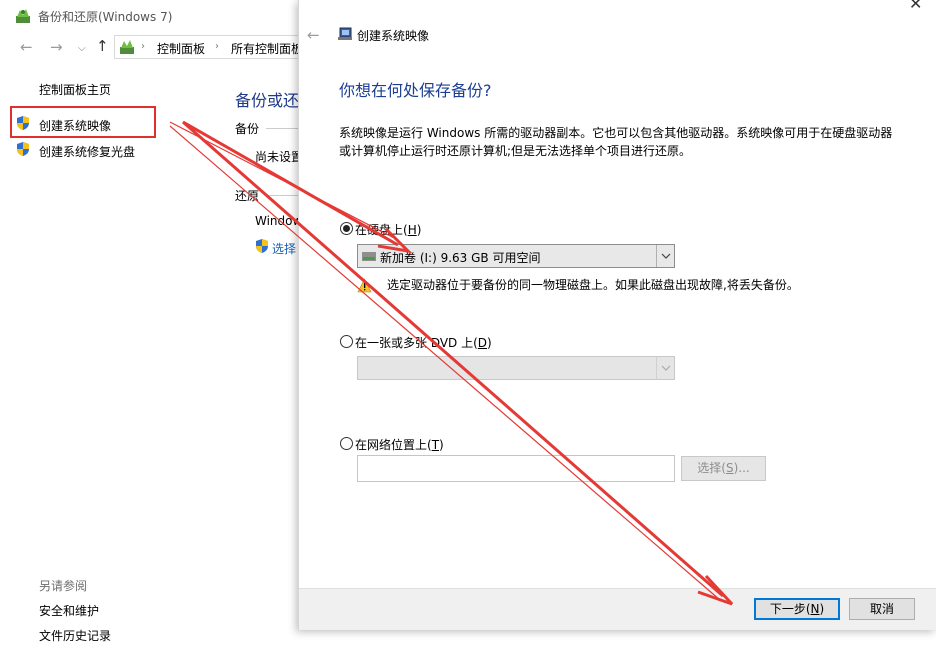  What do you see at coordinates (423, 342) in the screenshot?
I see `radio-dvd-label: 在一张或多张 DVD 上(D)` at bounding box center [423, 342].